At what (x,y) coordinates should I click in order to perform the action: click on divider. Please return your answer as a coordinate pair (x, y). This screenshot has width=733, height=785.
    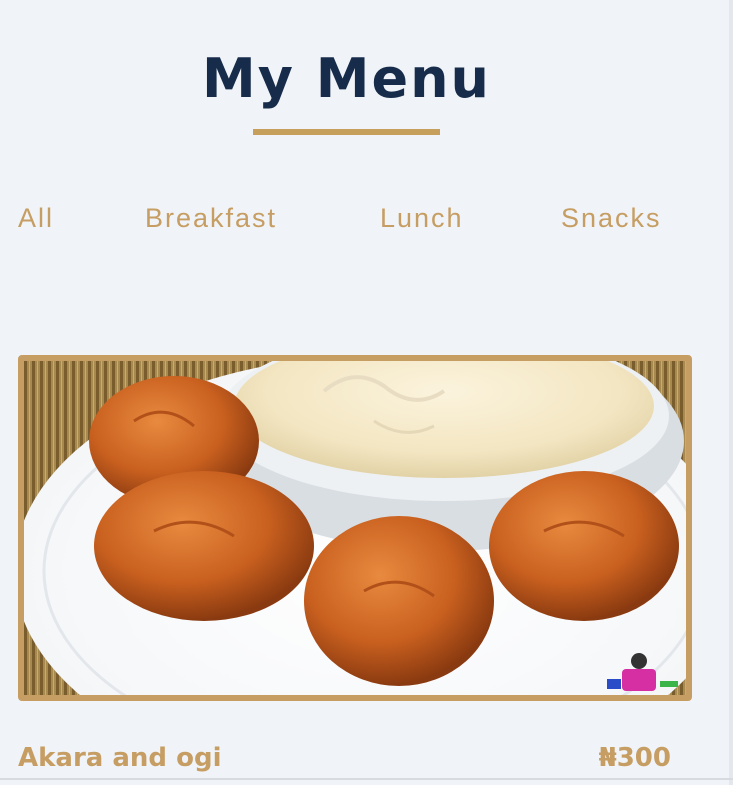
    Looking at the image, I should click on (366, 779).